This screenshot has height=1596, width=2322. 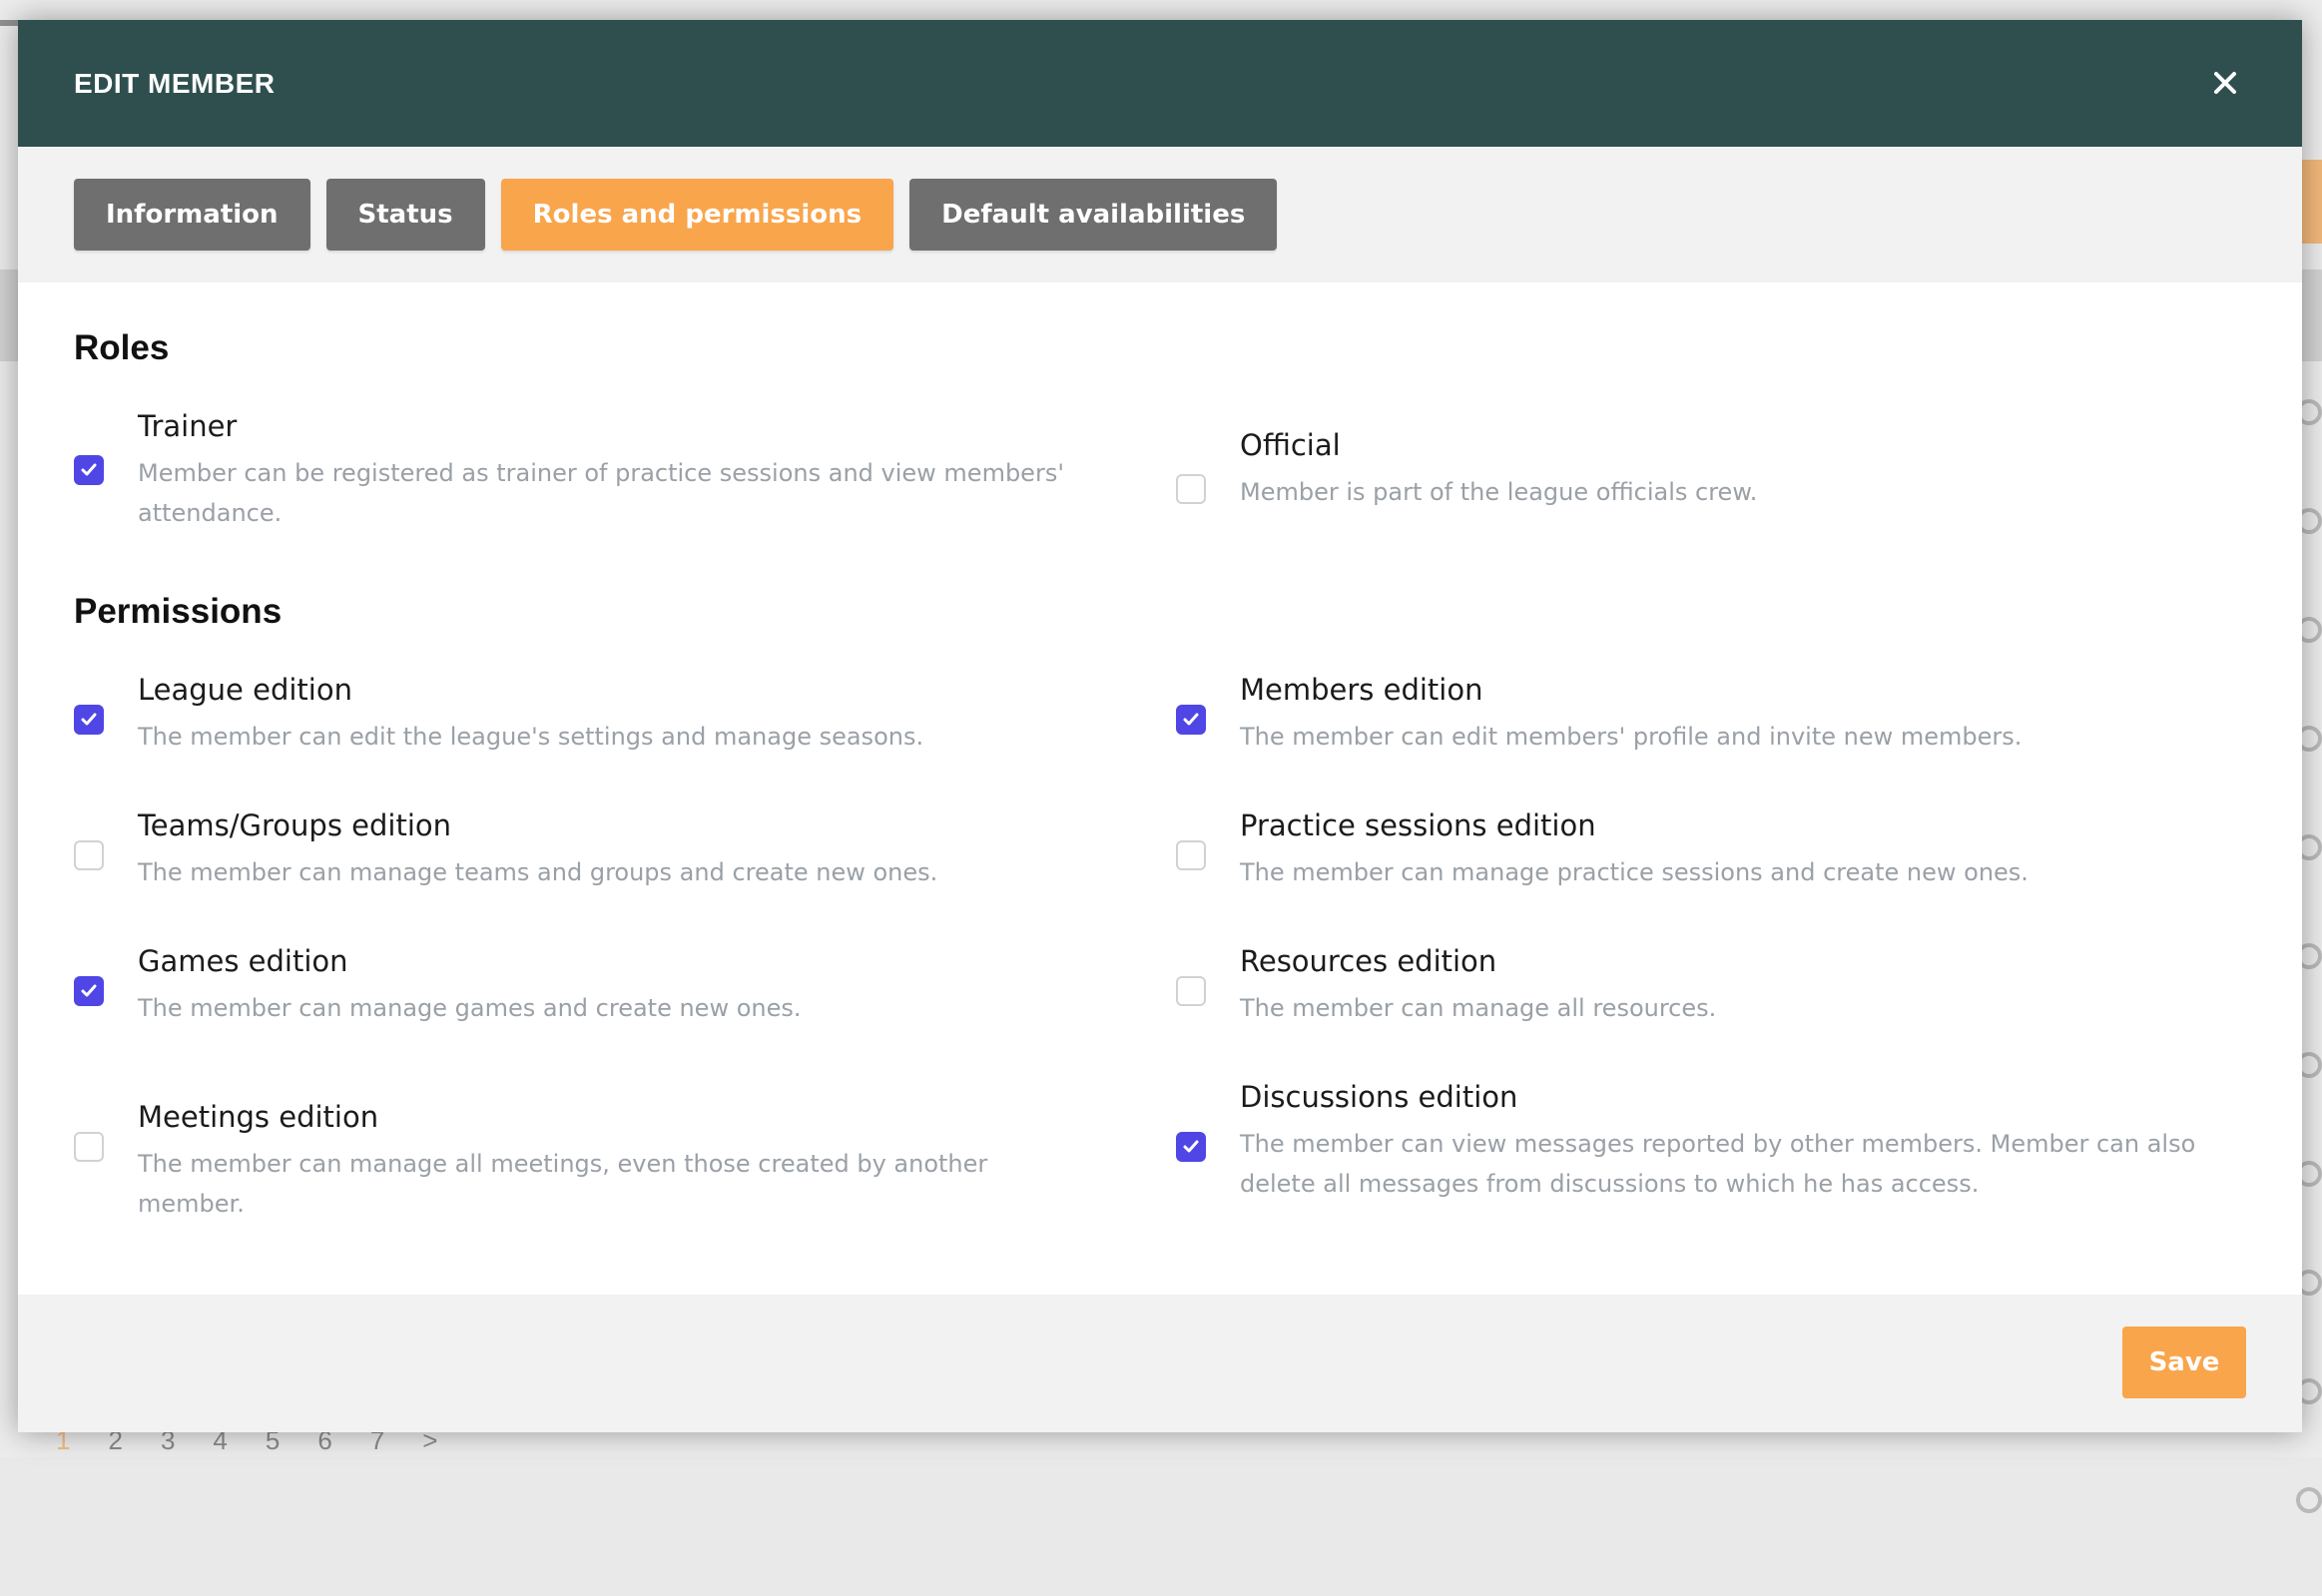 What do you see at coordinates (1368, 961) in the screenshot?
I see `resources-edition-label: Resources edition` at bounding box center [1368, 961].